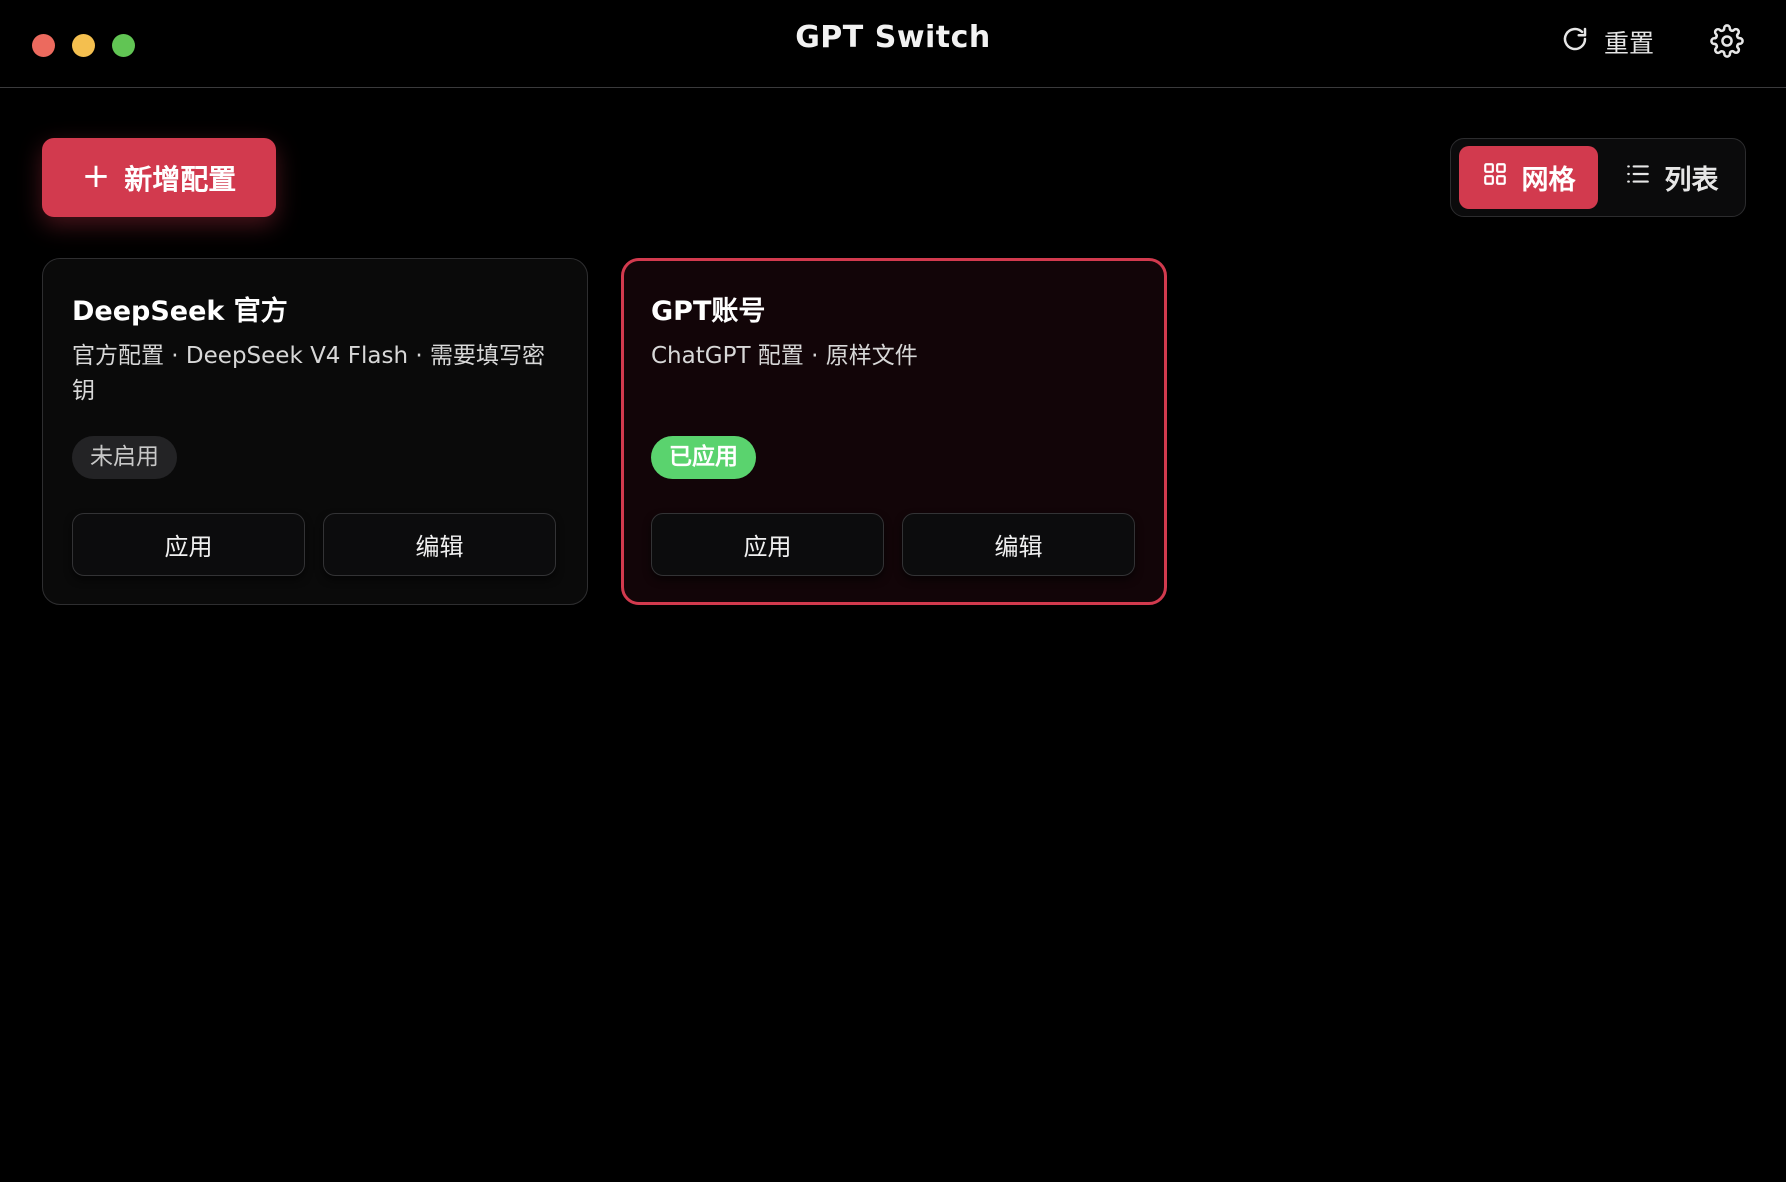 This screenshot has height=1182, width=1786. I want to click on add-config-label: 新增配置, so click(180, 179).